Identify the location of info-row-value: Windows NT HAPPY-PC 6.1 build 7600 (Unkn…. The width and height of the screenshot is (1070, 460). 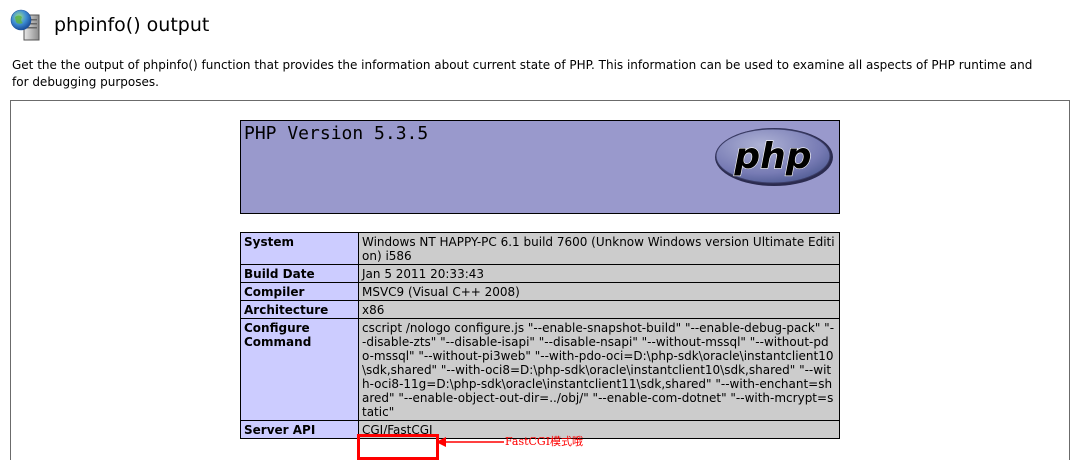
(599, 248).